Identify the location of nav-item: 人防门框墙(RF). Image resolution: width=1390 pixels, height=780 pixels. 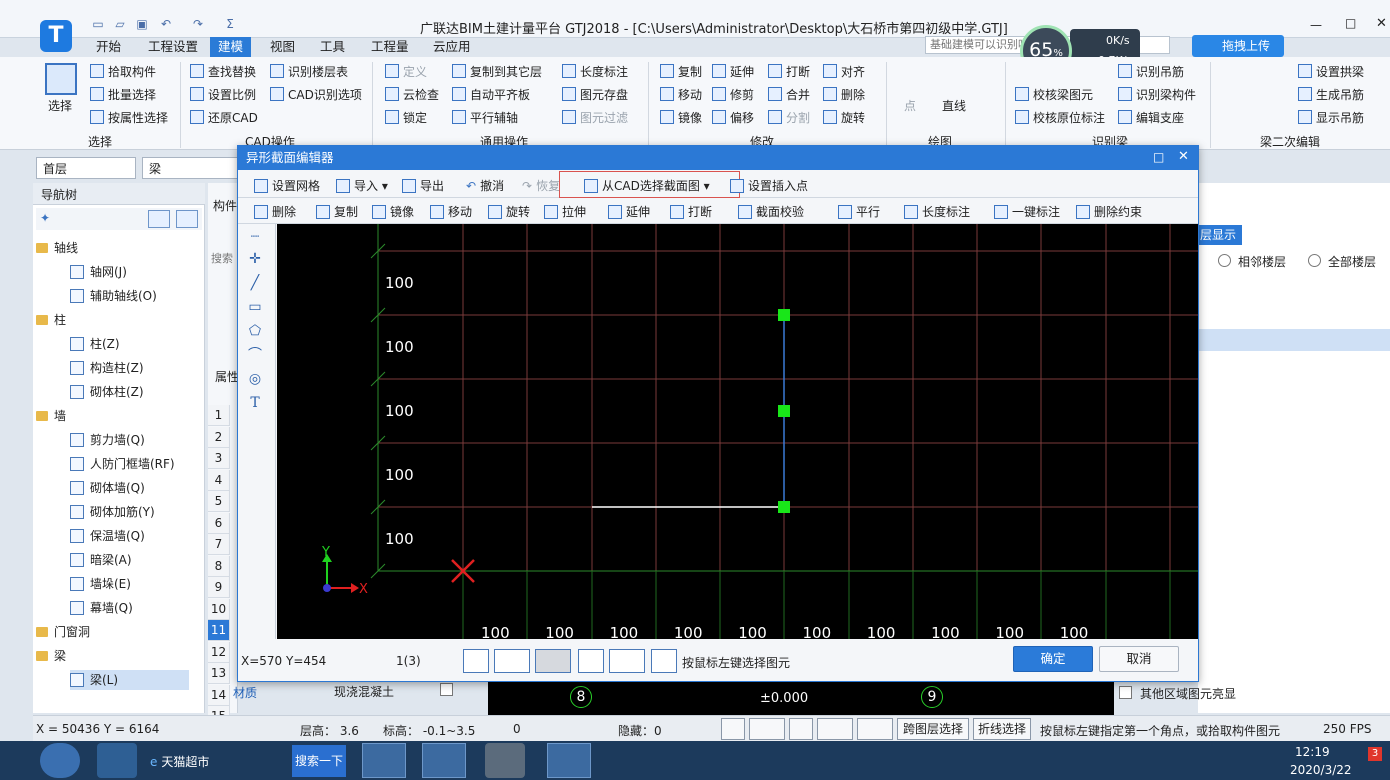
(129, 464).